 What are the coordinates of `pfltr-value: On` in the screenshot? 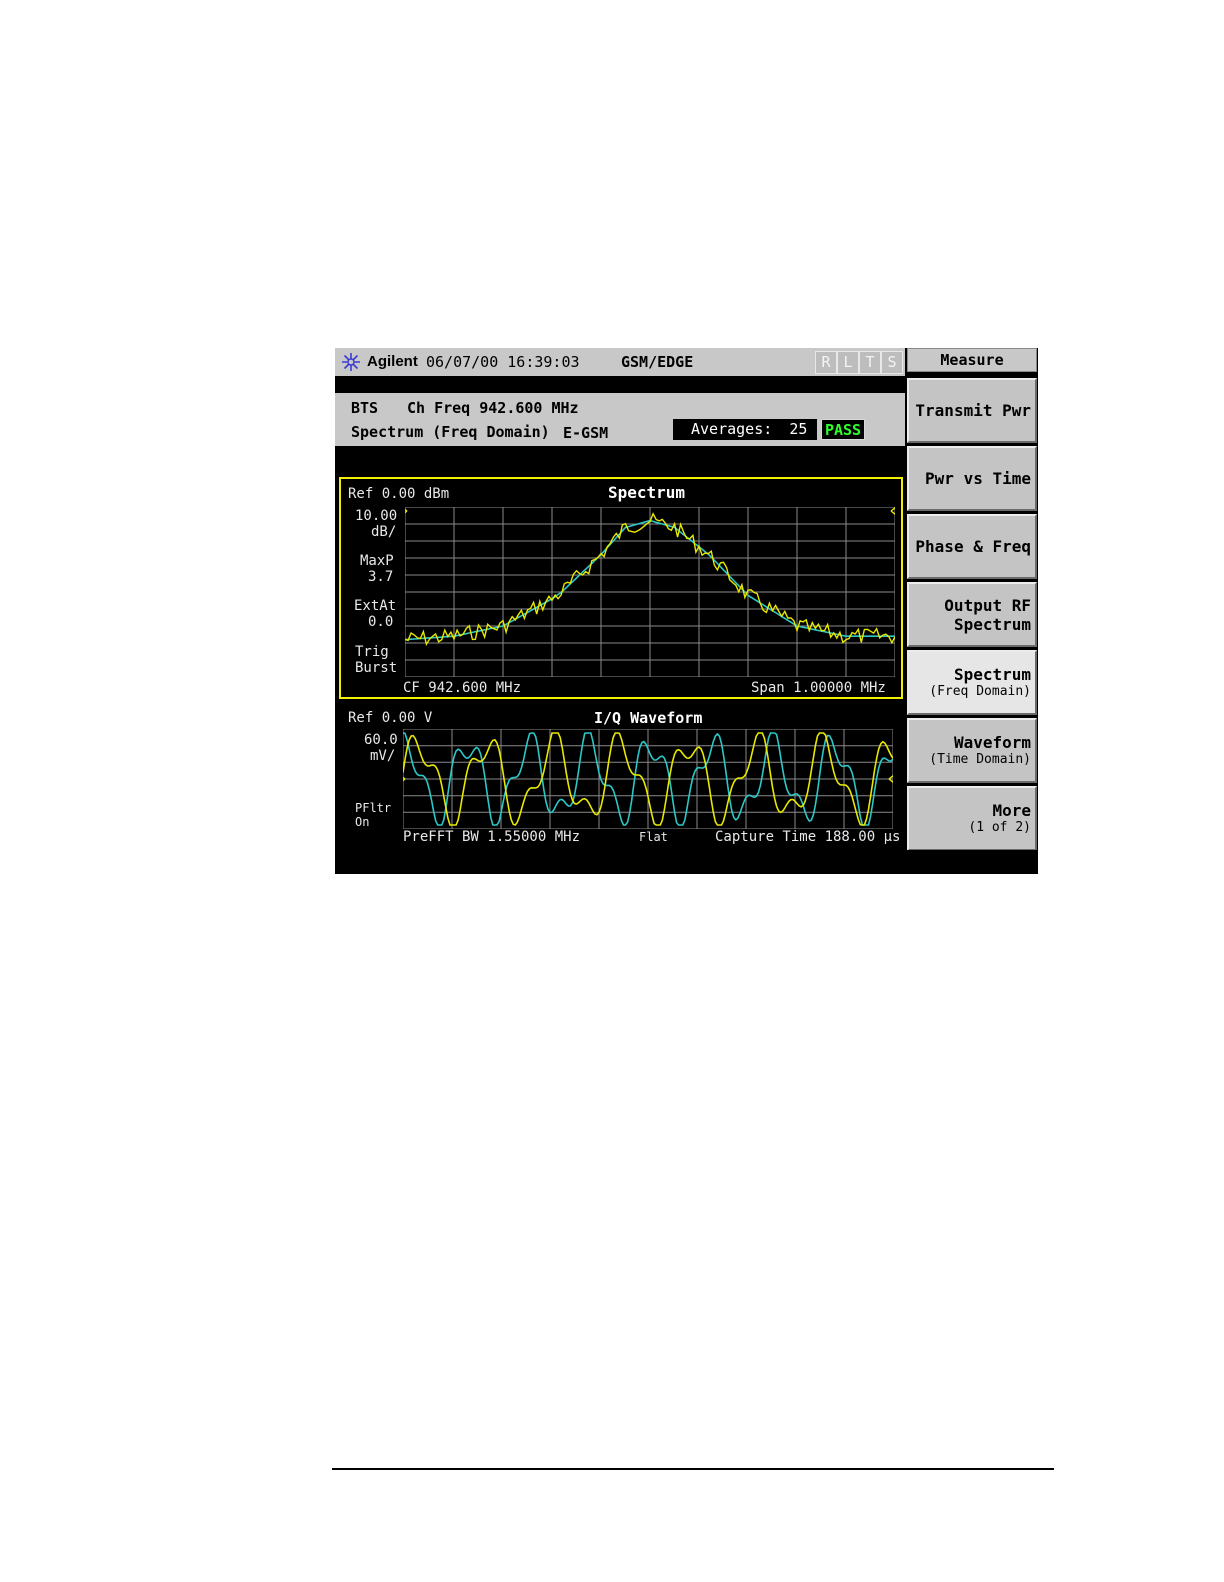 It's located at (362, 822).